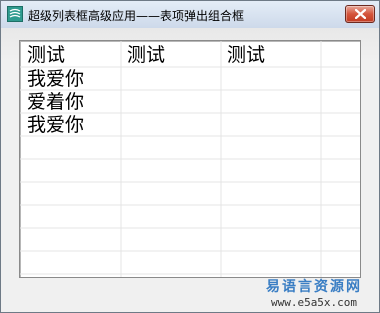  I want to click on list-cell-row1-col1: 我爱你, so click(55, 79).